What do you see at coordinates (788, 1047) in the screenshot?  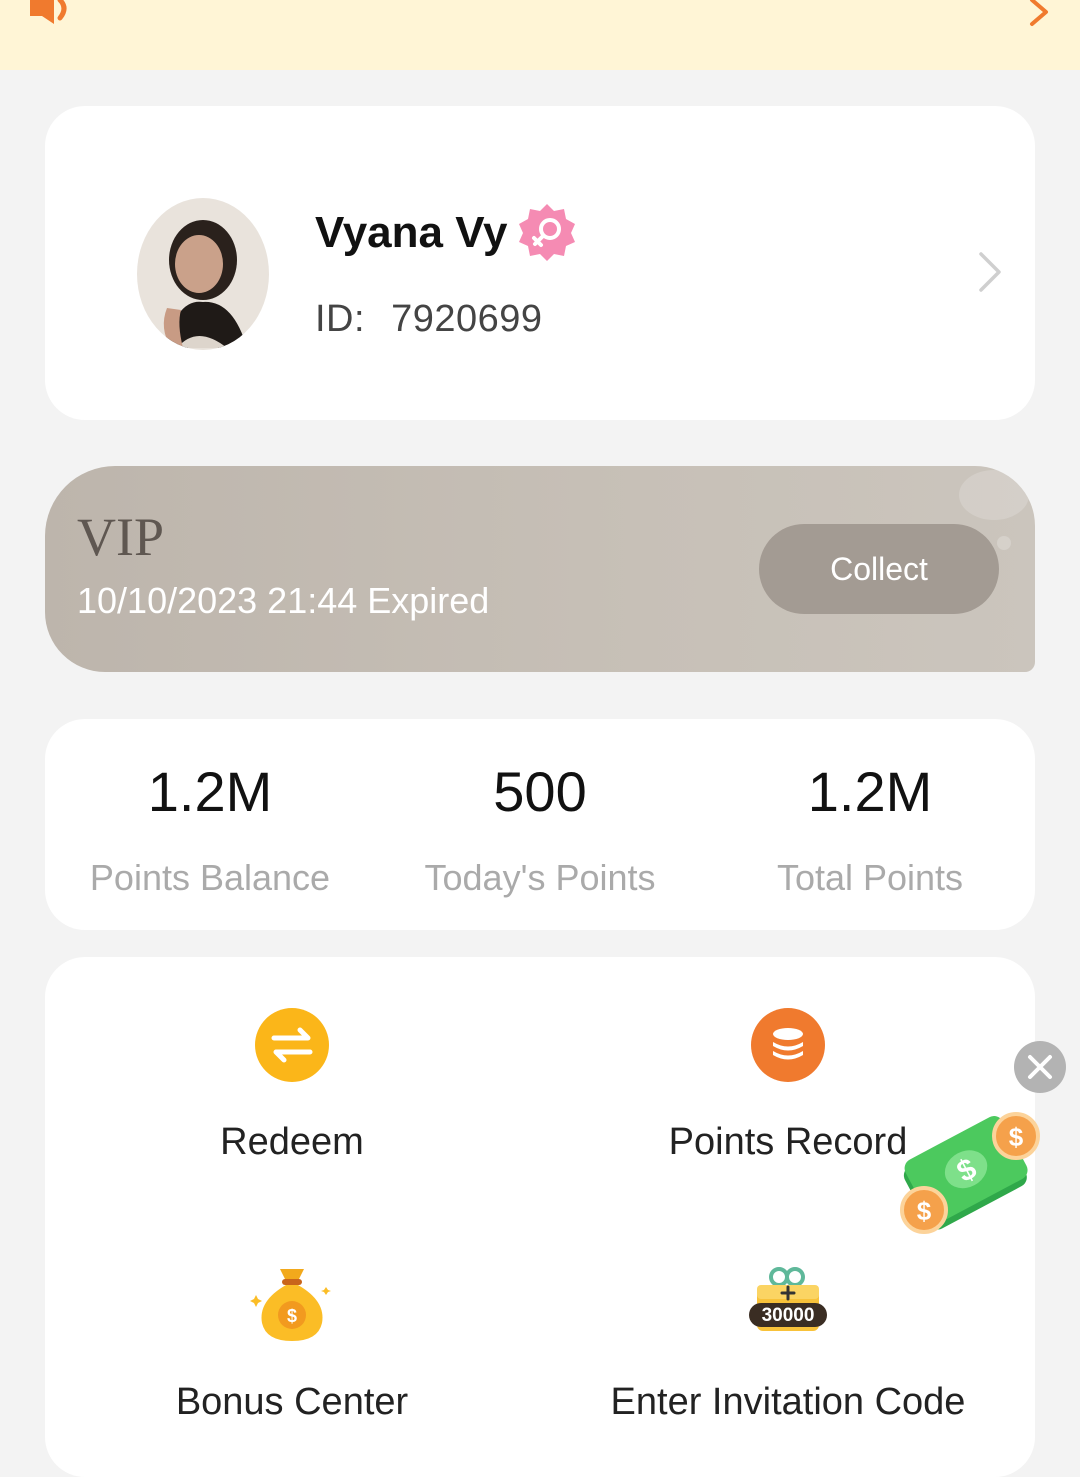 I see `coin-stack-icon` at bounding box center [788, 1047].